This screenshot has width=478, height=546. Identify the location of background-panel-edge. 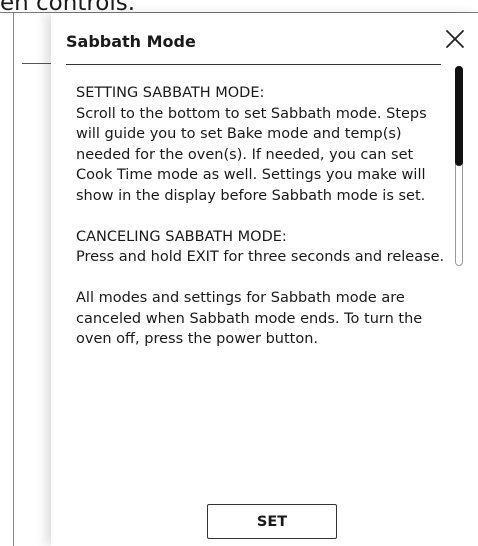
(13, 279).